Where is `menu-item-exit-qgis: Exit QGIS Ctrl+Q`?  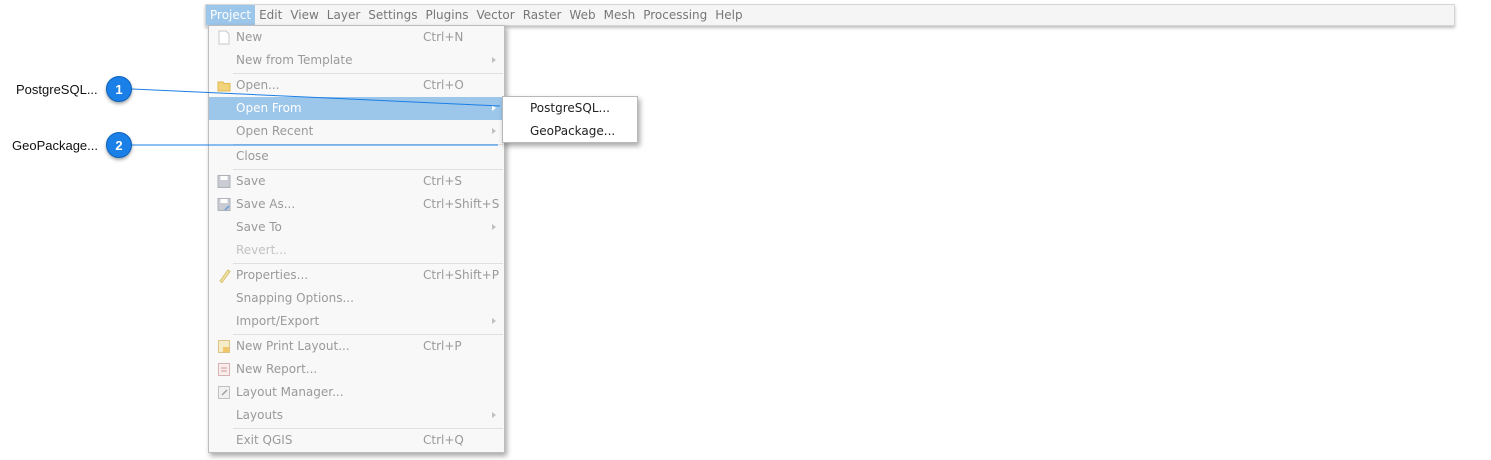
menu-item-exit-qgis: Exit QGIS Ctrl+Q is located at coordinates (356, 440).